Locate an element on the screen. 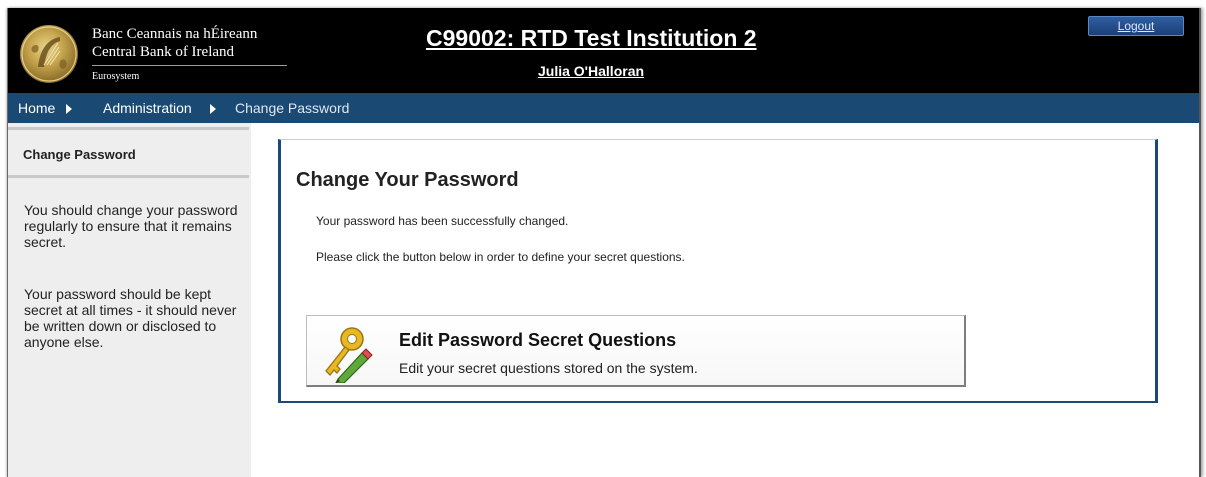  breadcrumb-current-page: Change Password is located at coordinates (292, 108).